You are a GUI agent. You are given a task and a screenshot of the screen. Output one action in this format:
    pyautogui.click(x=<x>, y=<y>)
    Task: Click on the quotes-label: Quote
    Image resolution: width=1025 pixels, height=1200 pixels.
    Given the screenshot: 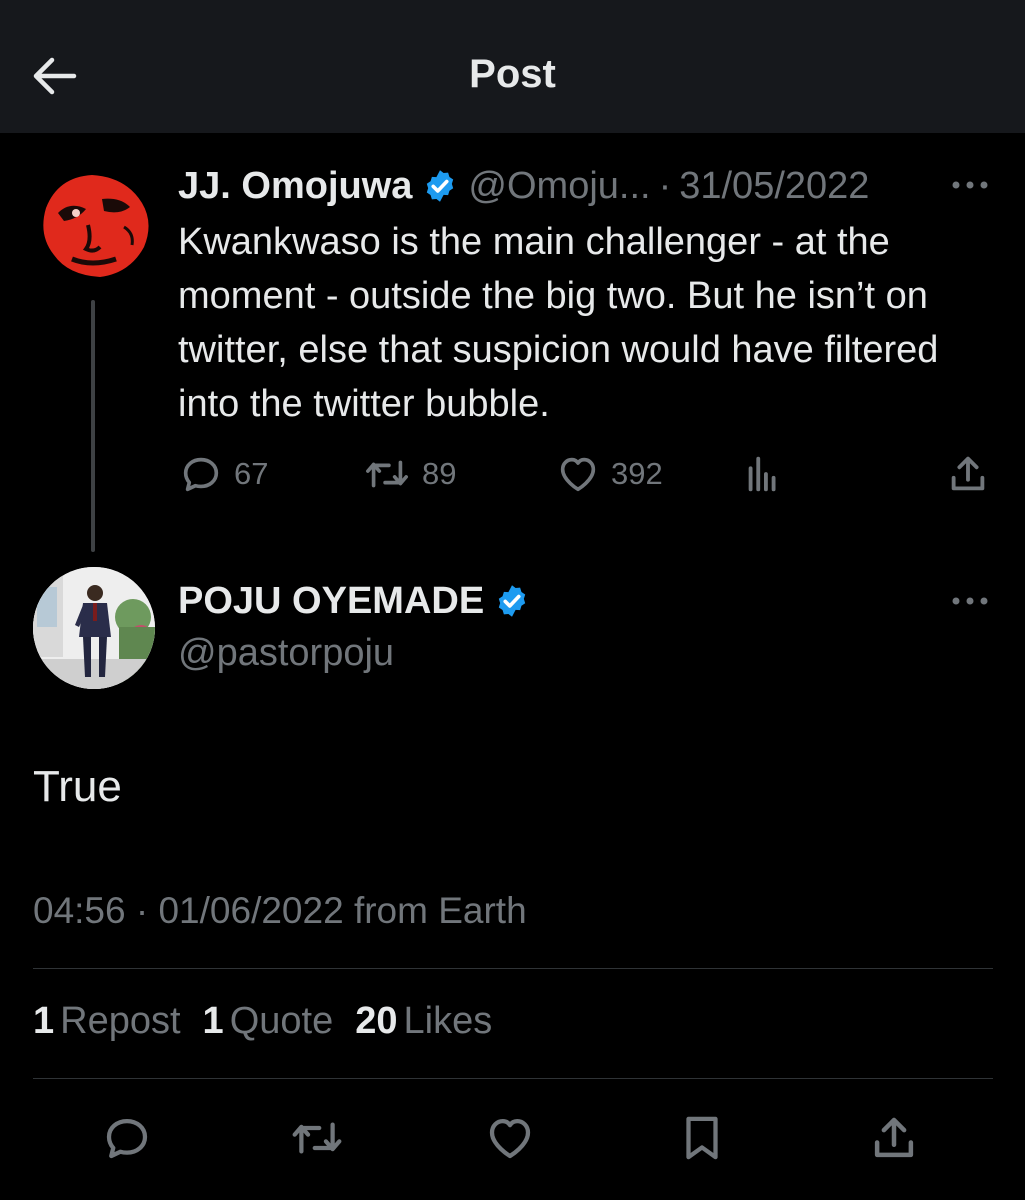 What is the action you would take?
    pyautogui.click(x=281, y=1021)
    